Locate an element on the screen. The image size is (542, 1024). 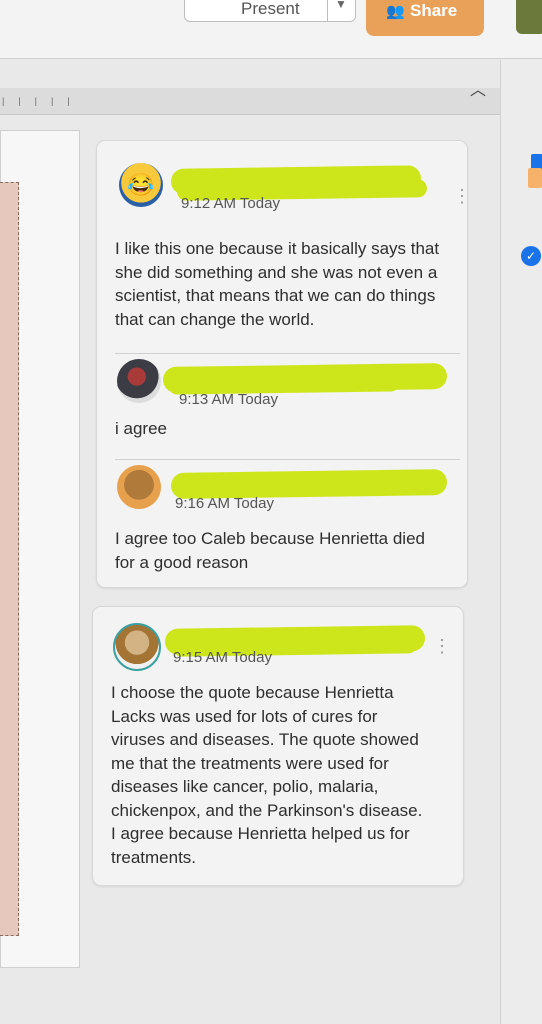
share-label: Share is located at coordinates (434, 10).